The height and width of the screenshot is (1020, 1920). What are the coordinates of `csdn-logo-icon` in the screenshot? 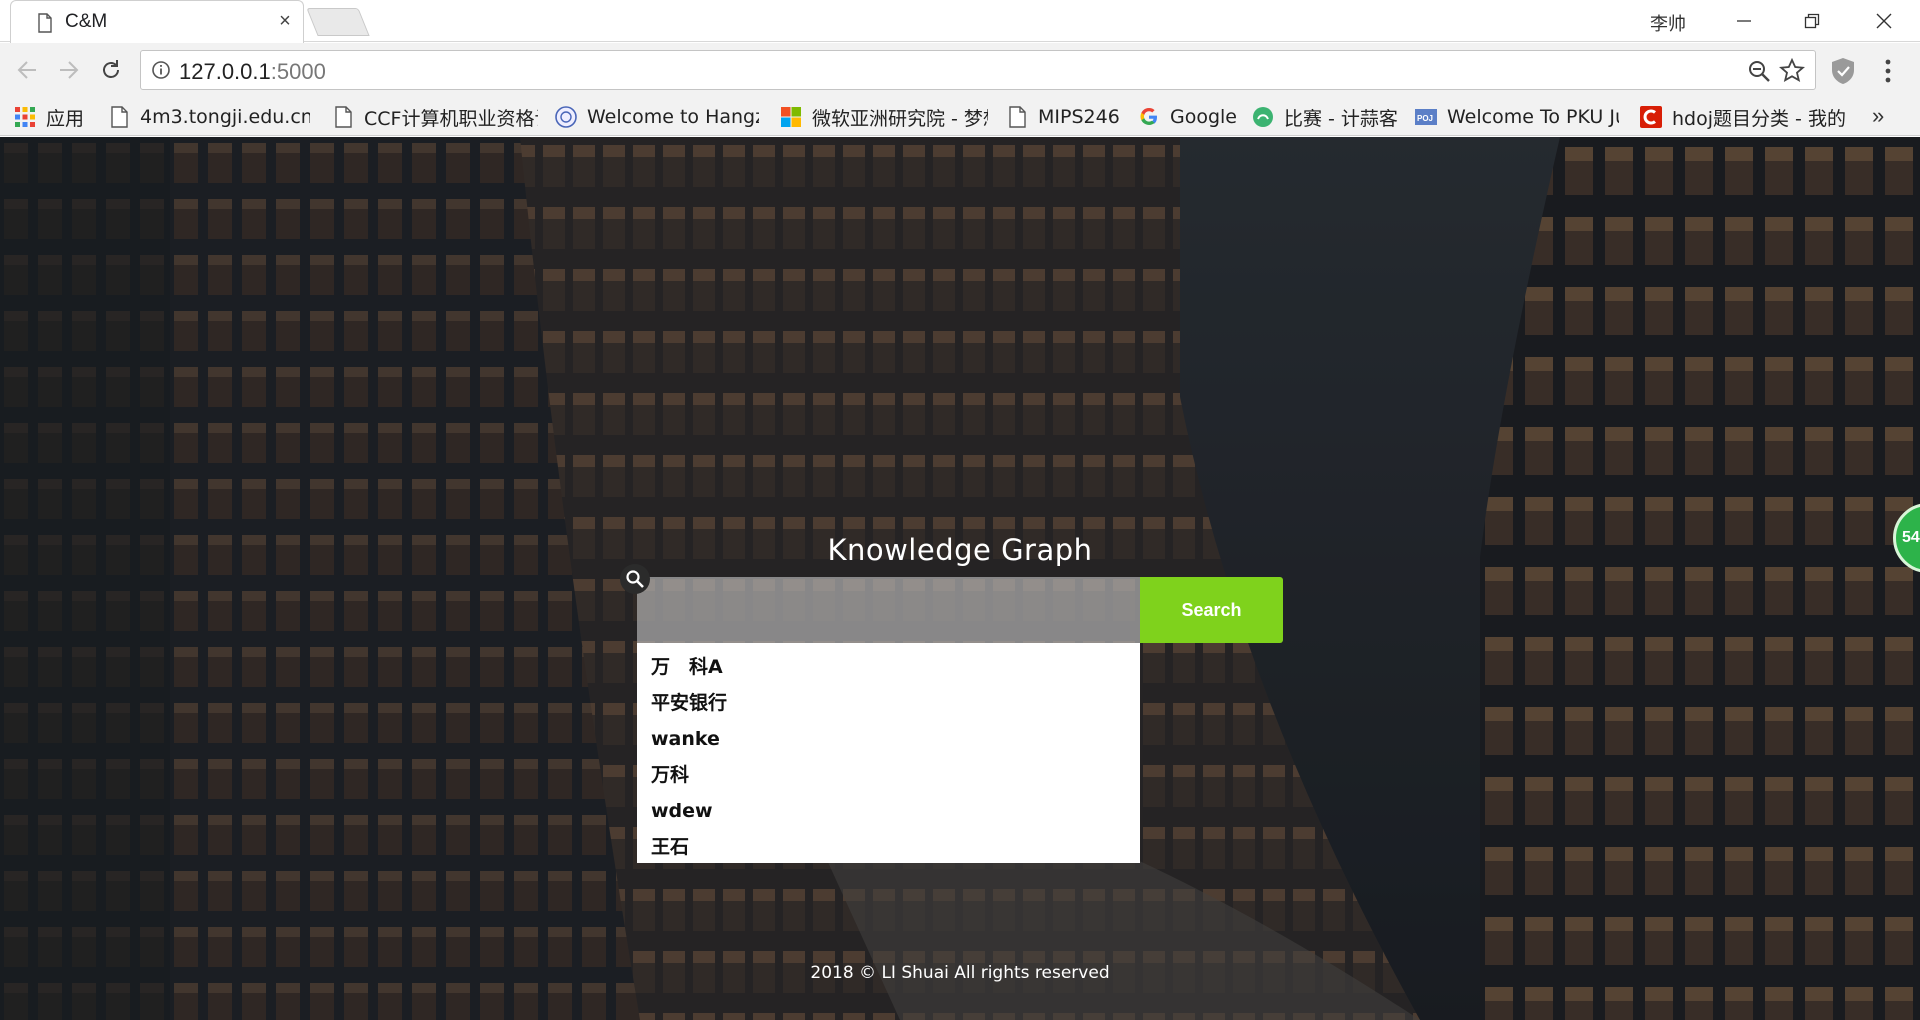 It's located at (1651, 117).